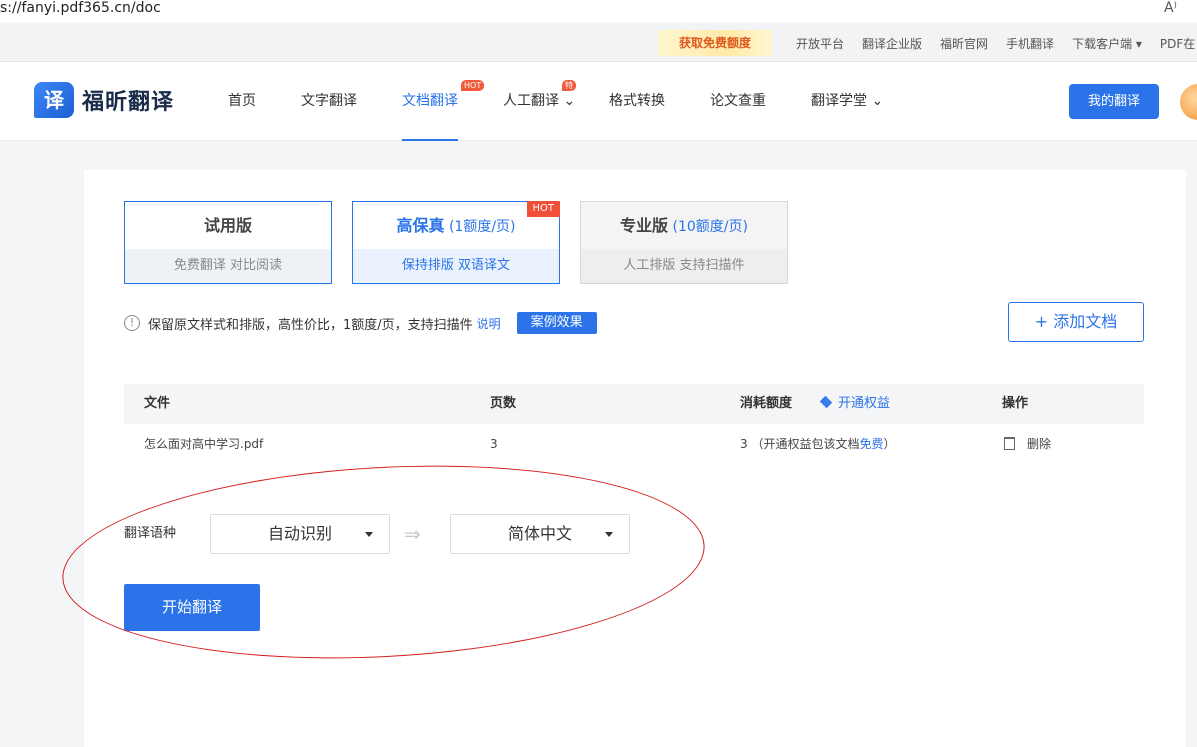 Image resolution: width=1197 pixels, height=747 pixels. I want to click on version-price: (10额度/页), so click(708, 227).